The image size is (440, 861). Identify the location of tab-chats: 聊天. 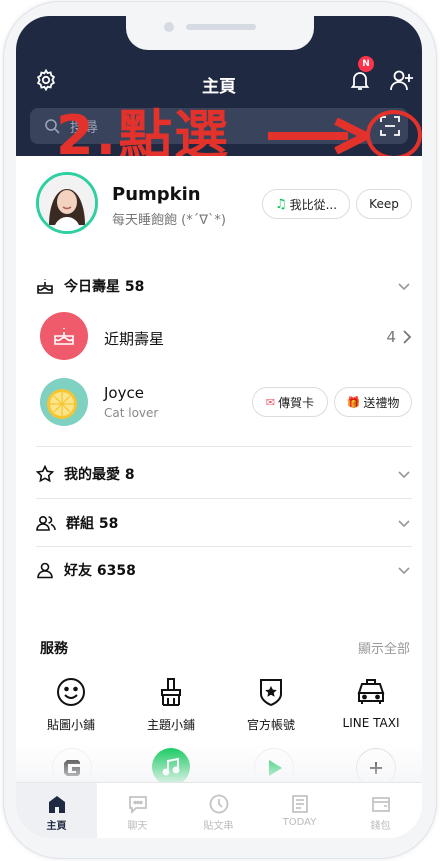
(137, 810).